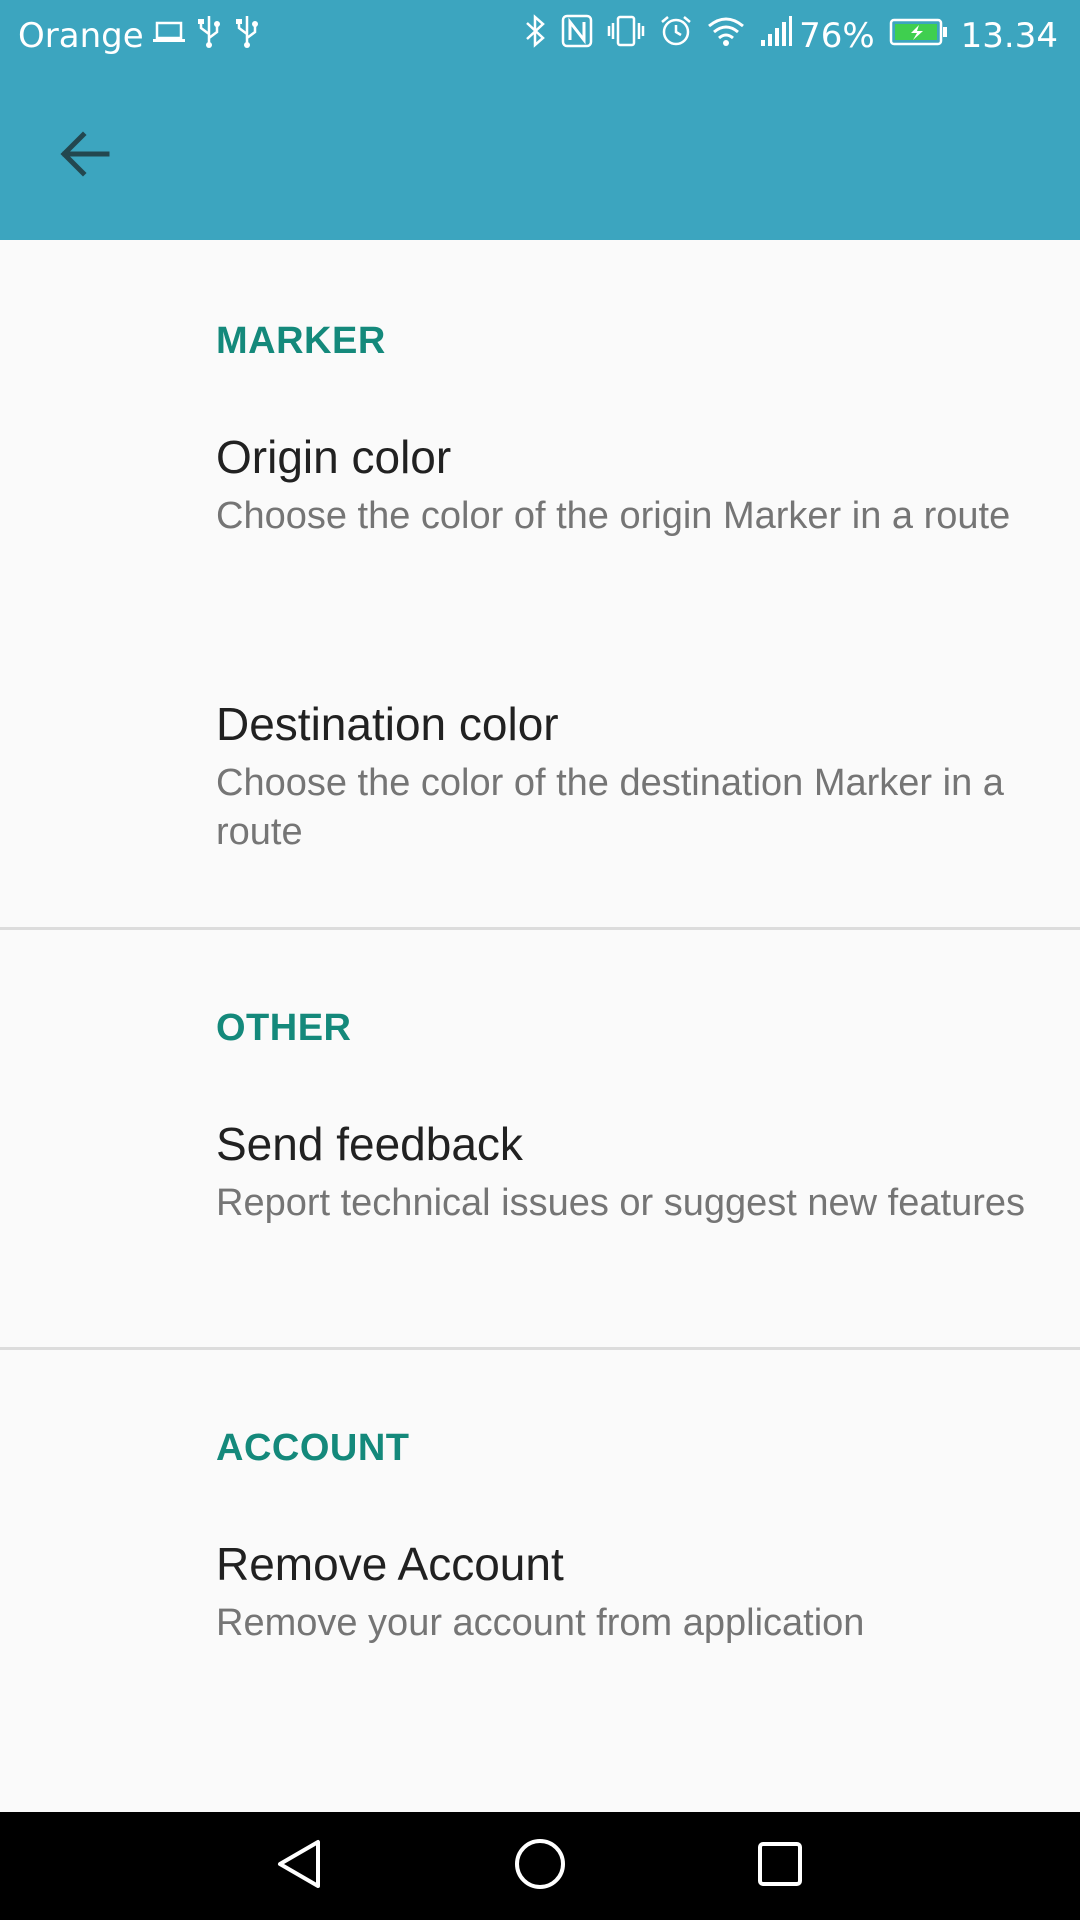  I want to click on app-bar, so click(540, 157).